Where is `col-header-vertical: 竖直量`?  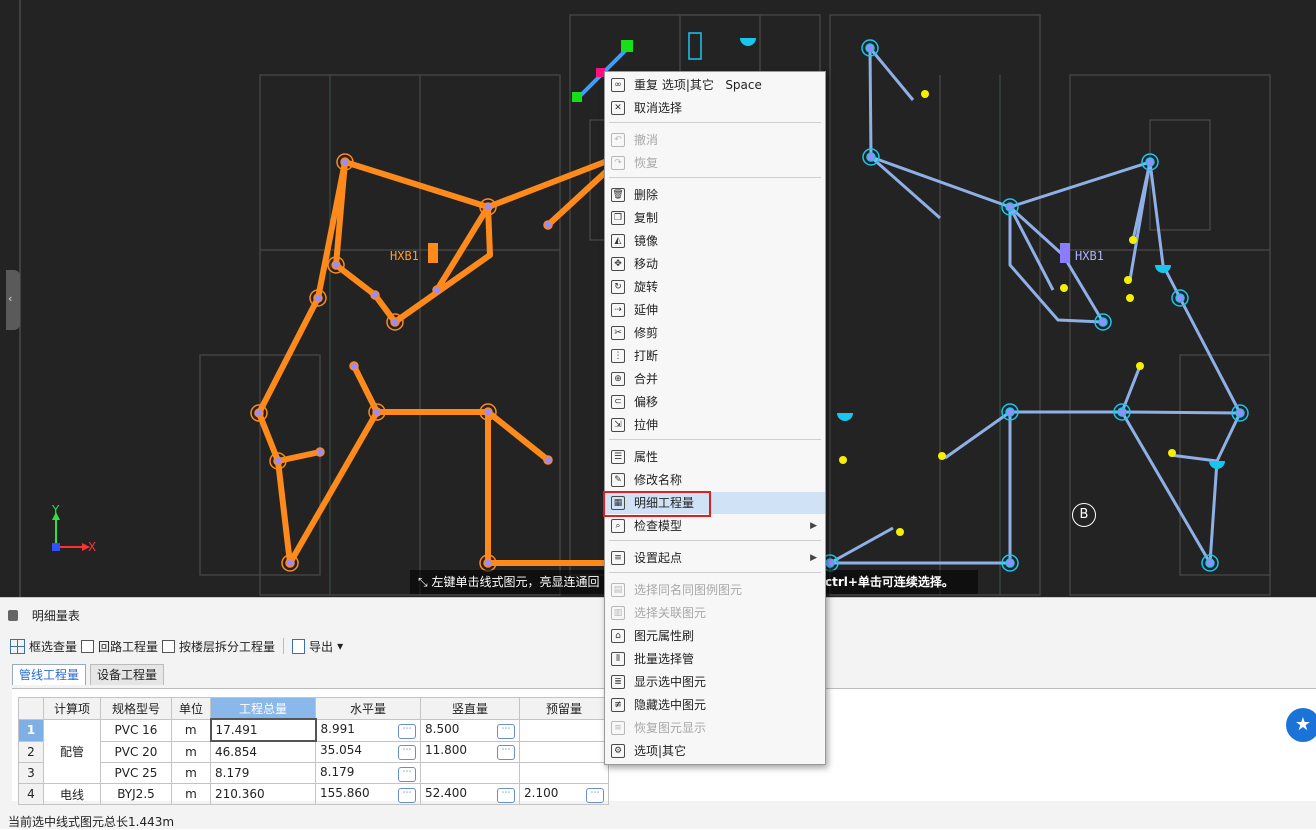 col-header-vertical: 竖直量 is located at coordinates (470, 708).